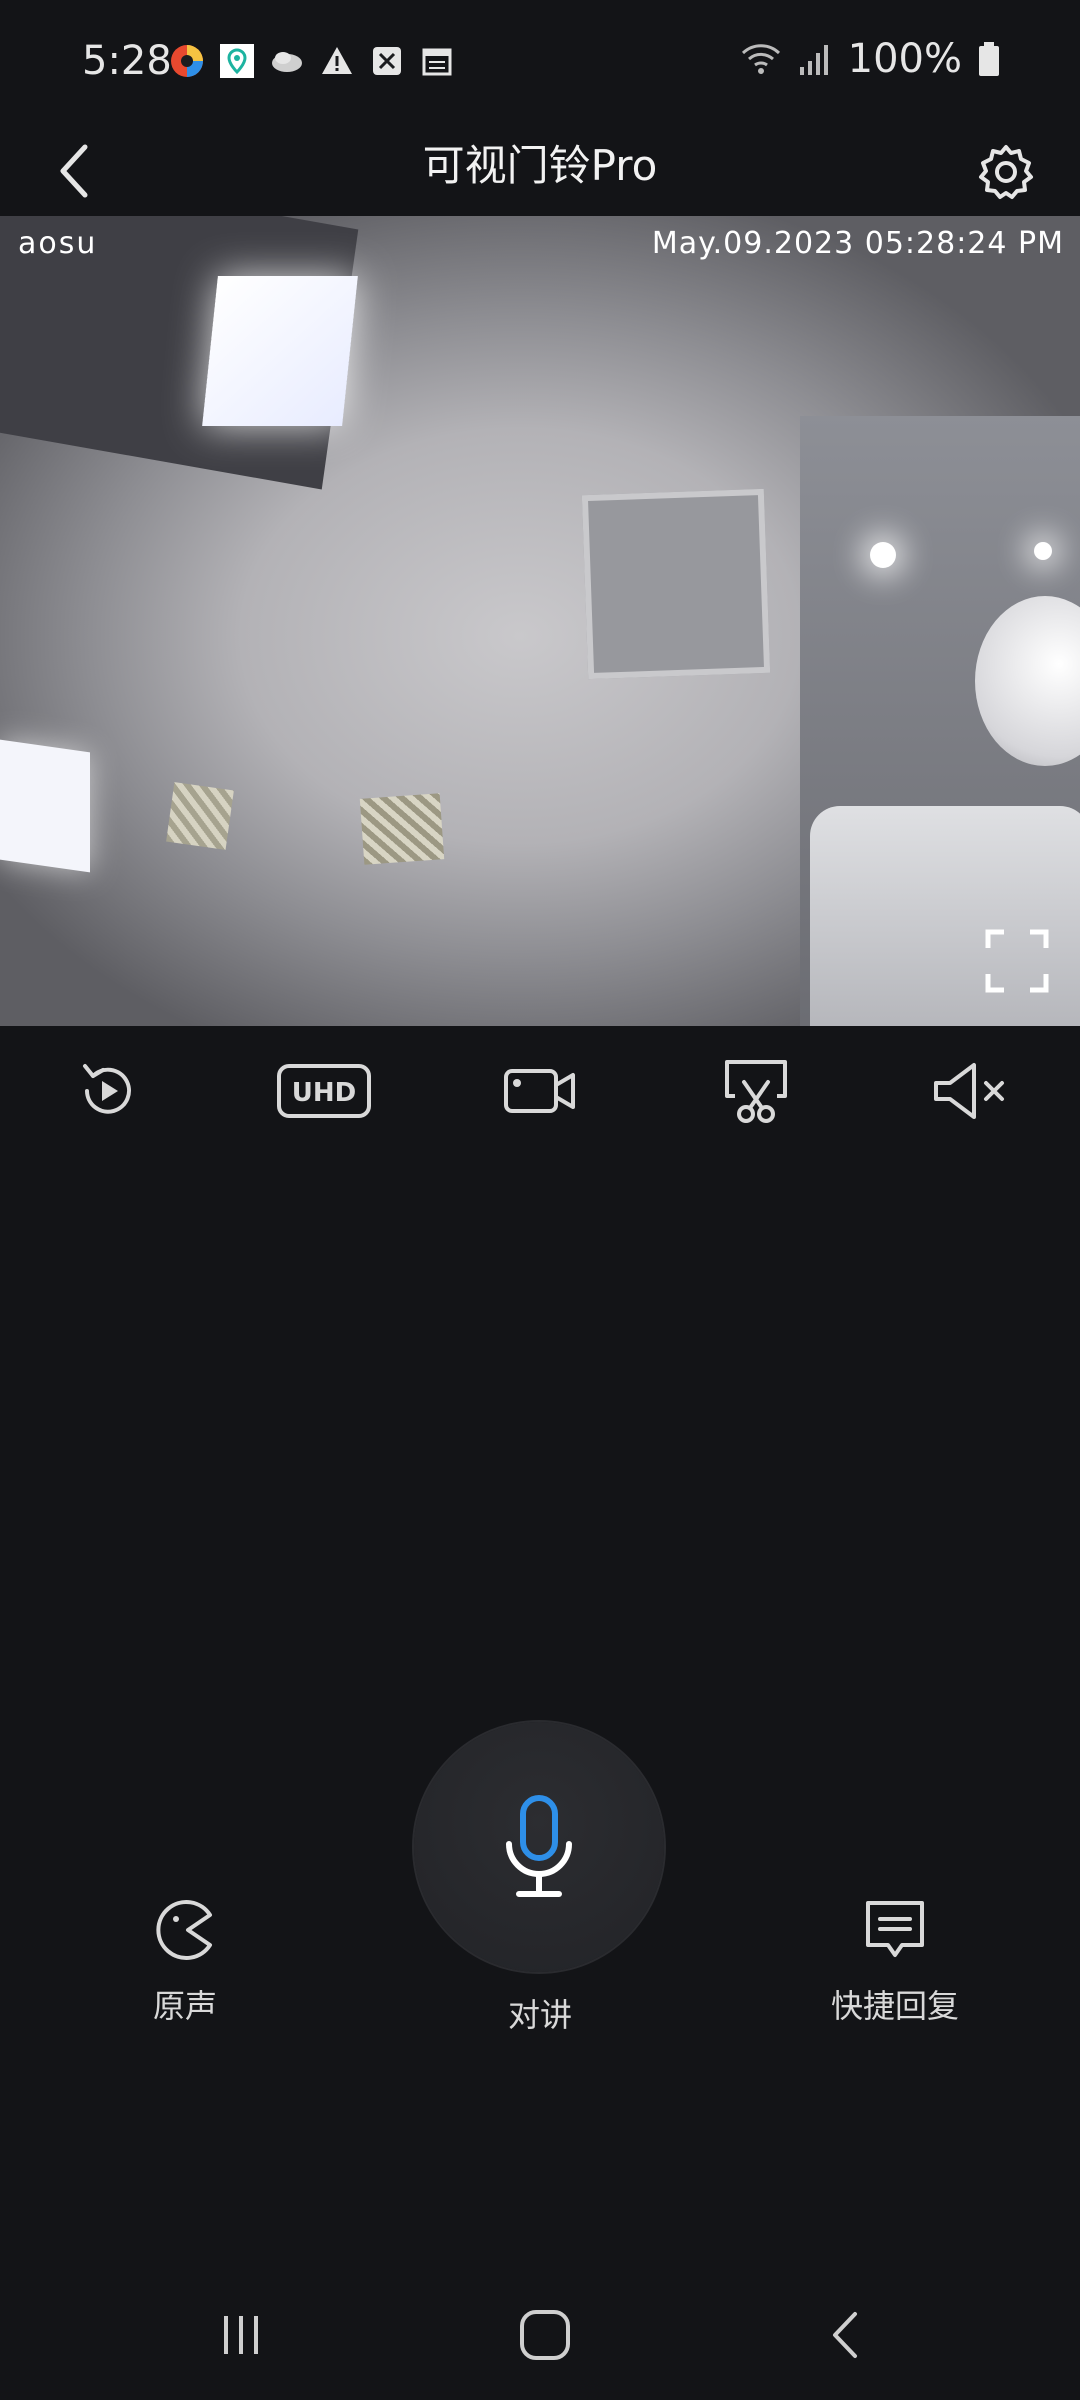 This screenshot has height=2400, width=1080. What do you see at coordinates (904, 59) in the screenshot?
I see `battery-percentage: 100%` at bounding box center [904, 59].